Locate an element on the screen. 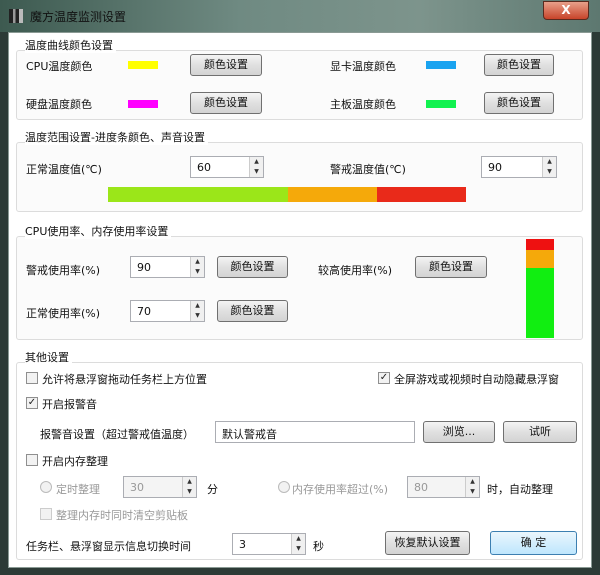 This screenshot has height=575, width=600. alarm-sound-label: 报警音设置（超过警戒值温度） is located at coordinates (117, 434).